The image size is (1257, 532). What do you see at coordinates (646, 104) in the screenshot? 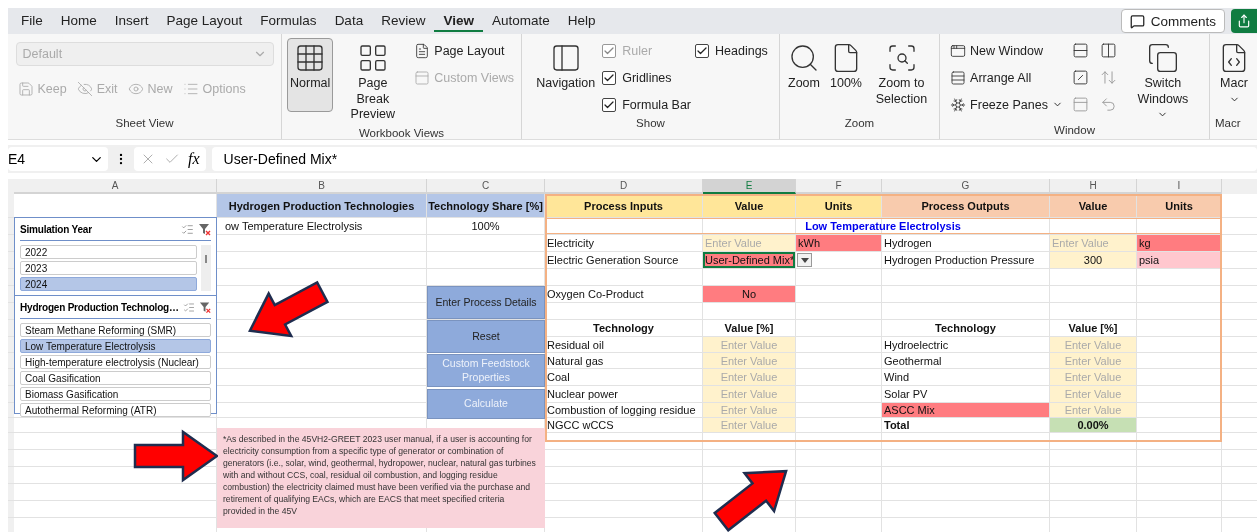
I see `checkbox-option: Formula Bar` at bounding box center [646, 104].